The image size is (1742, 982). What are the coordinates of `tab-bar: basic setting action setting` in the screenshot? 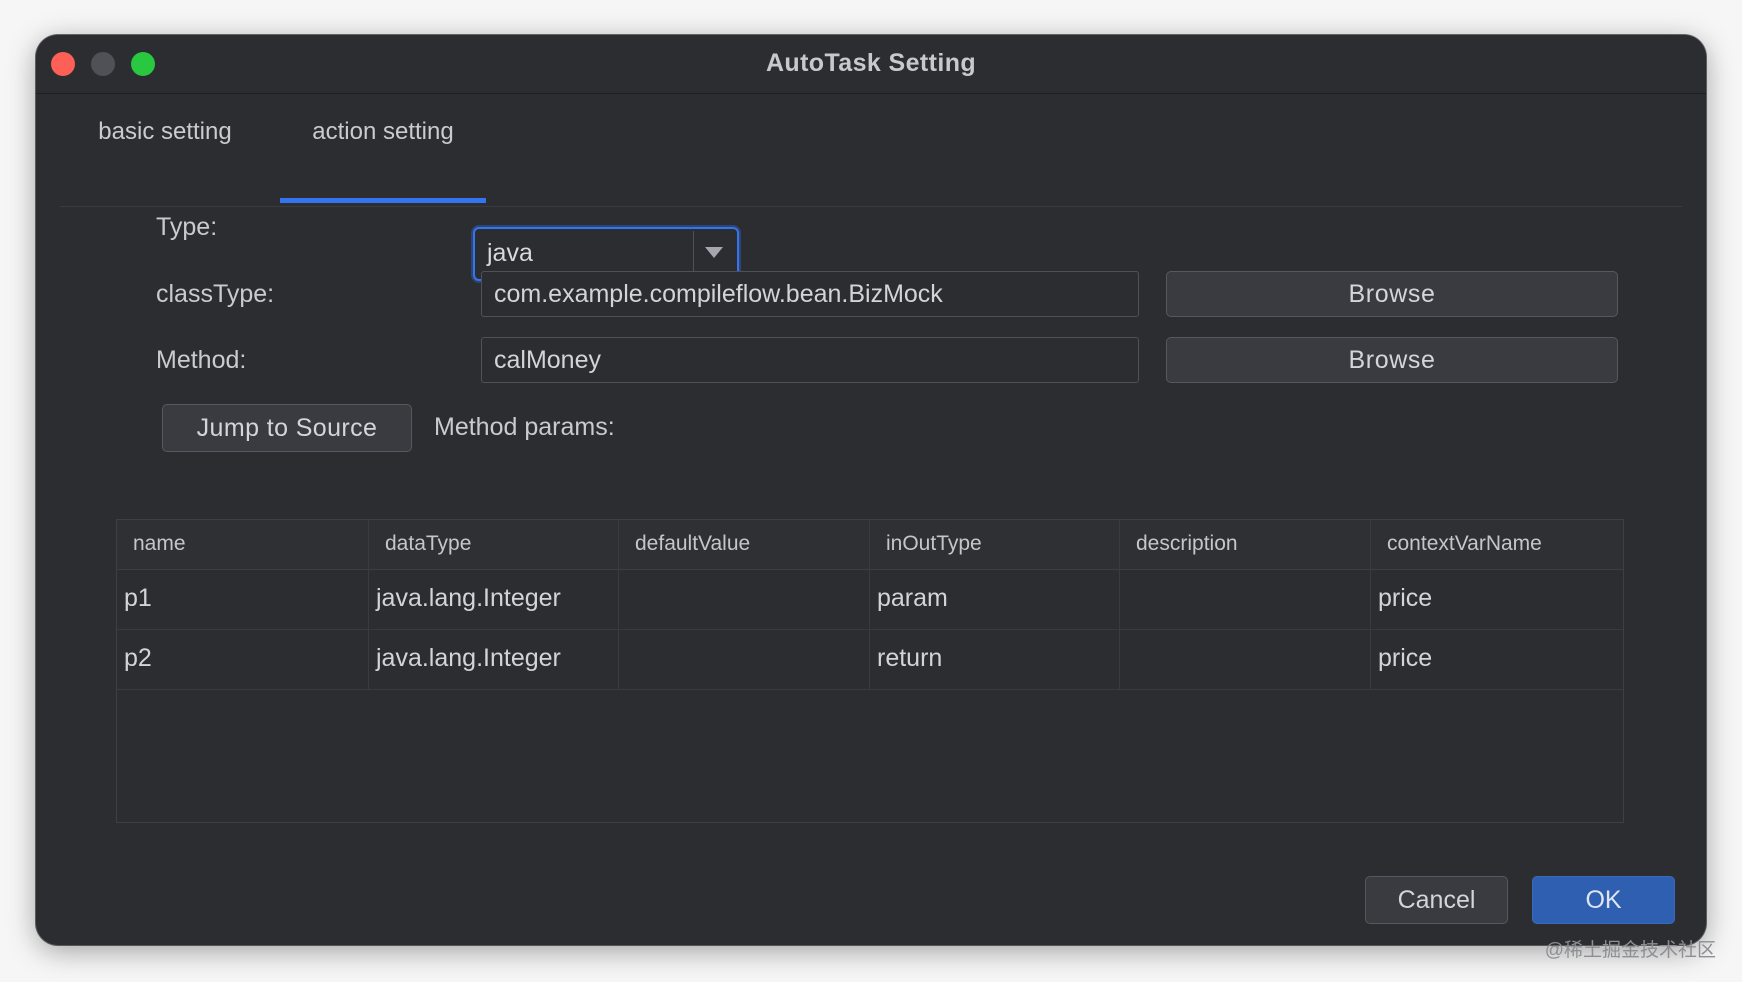 It's located at (871, 150).